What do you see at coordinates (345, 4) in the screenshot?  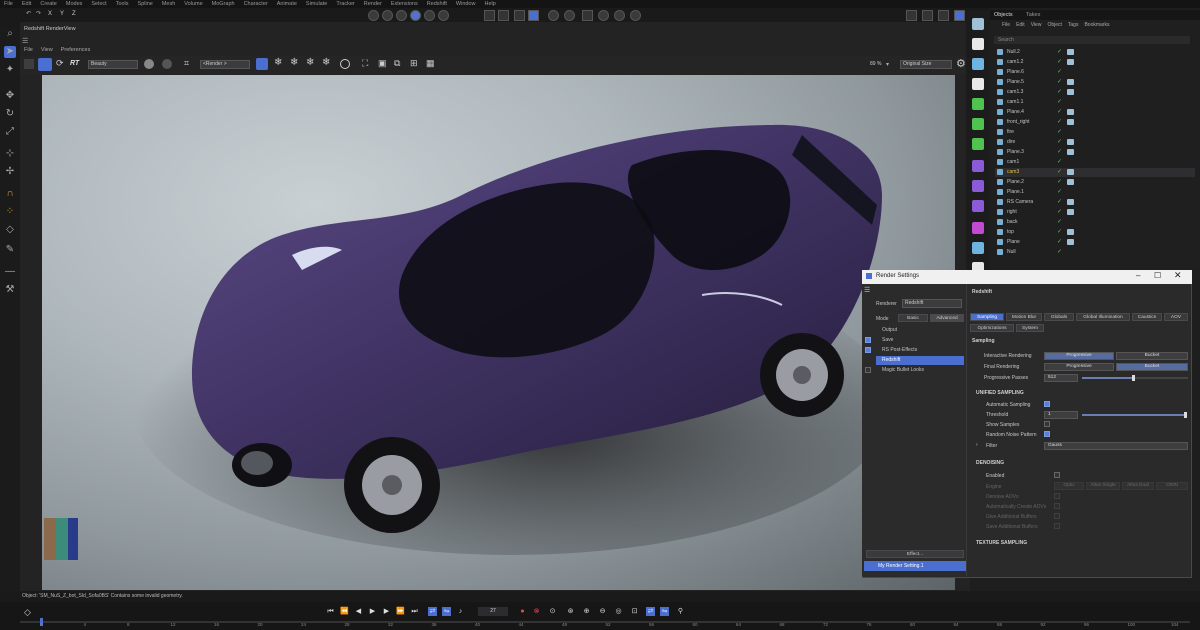 I see `menu-item: Tracker` at bounding box center [345, 4].